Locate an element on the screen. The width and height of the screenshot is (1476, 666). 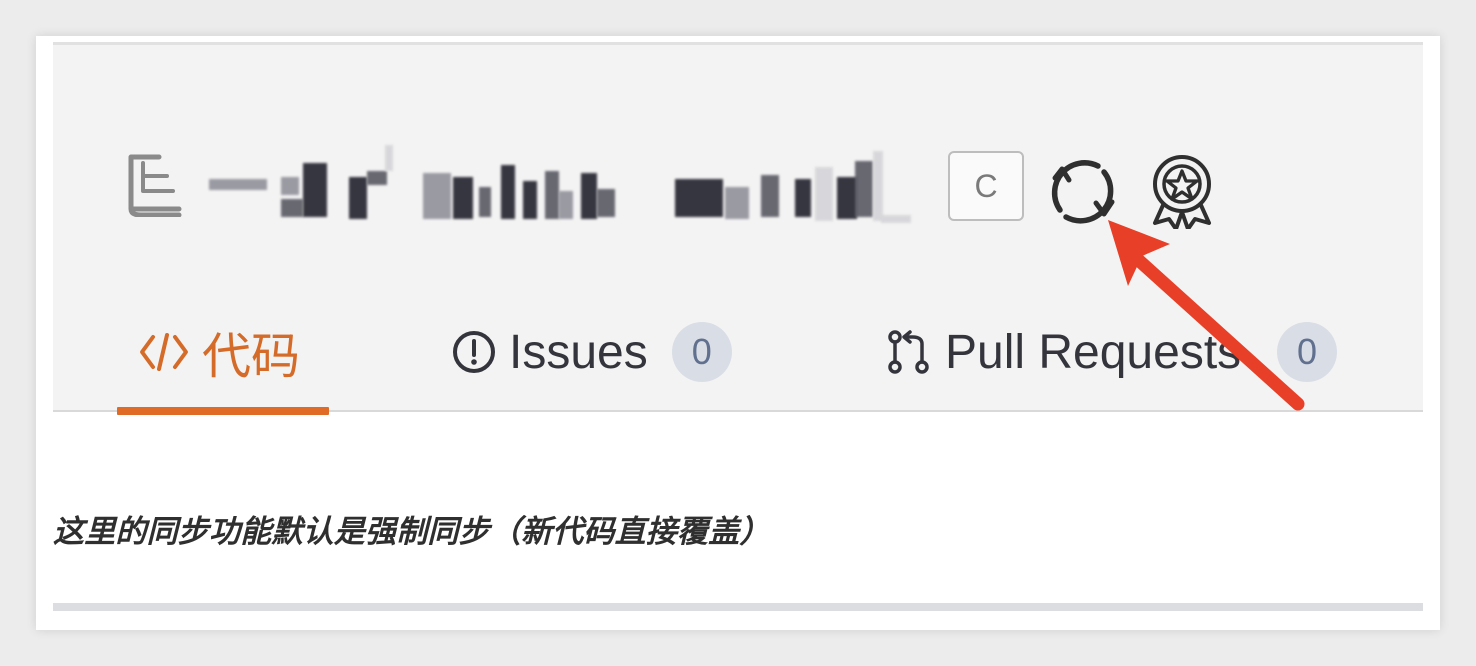
repository-language-badge: C is located at coordinates (986, 186).